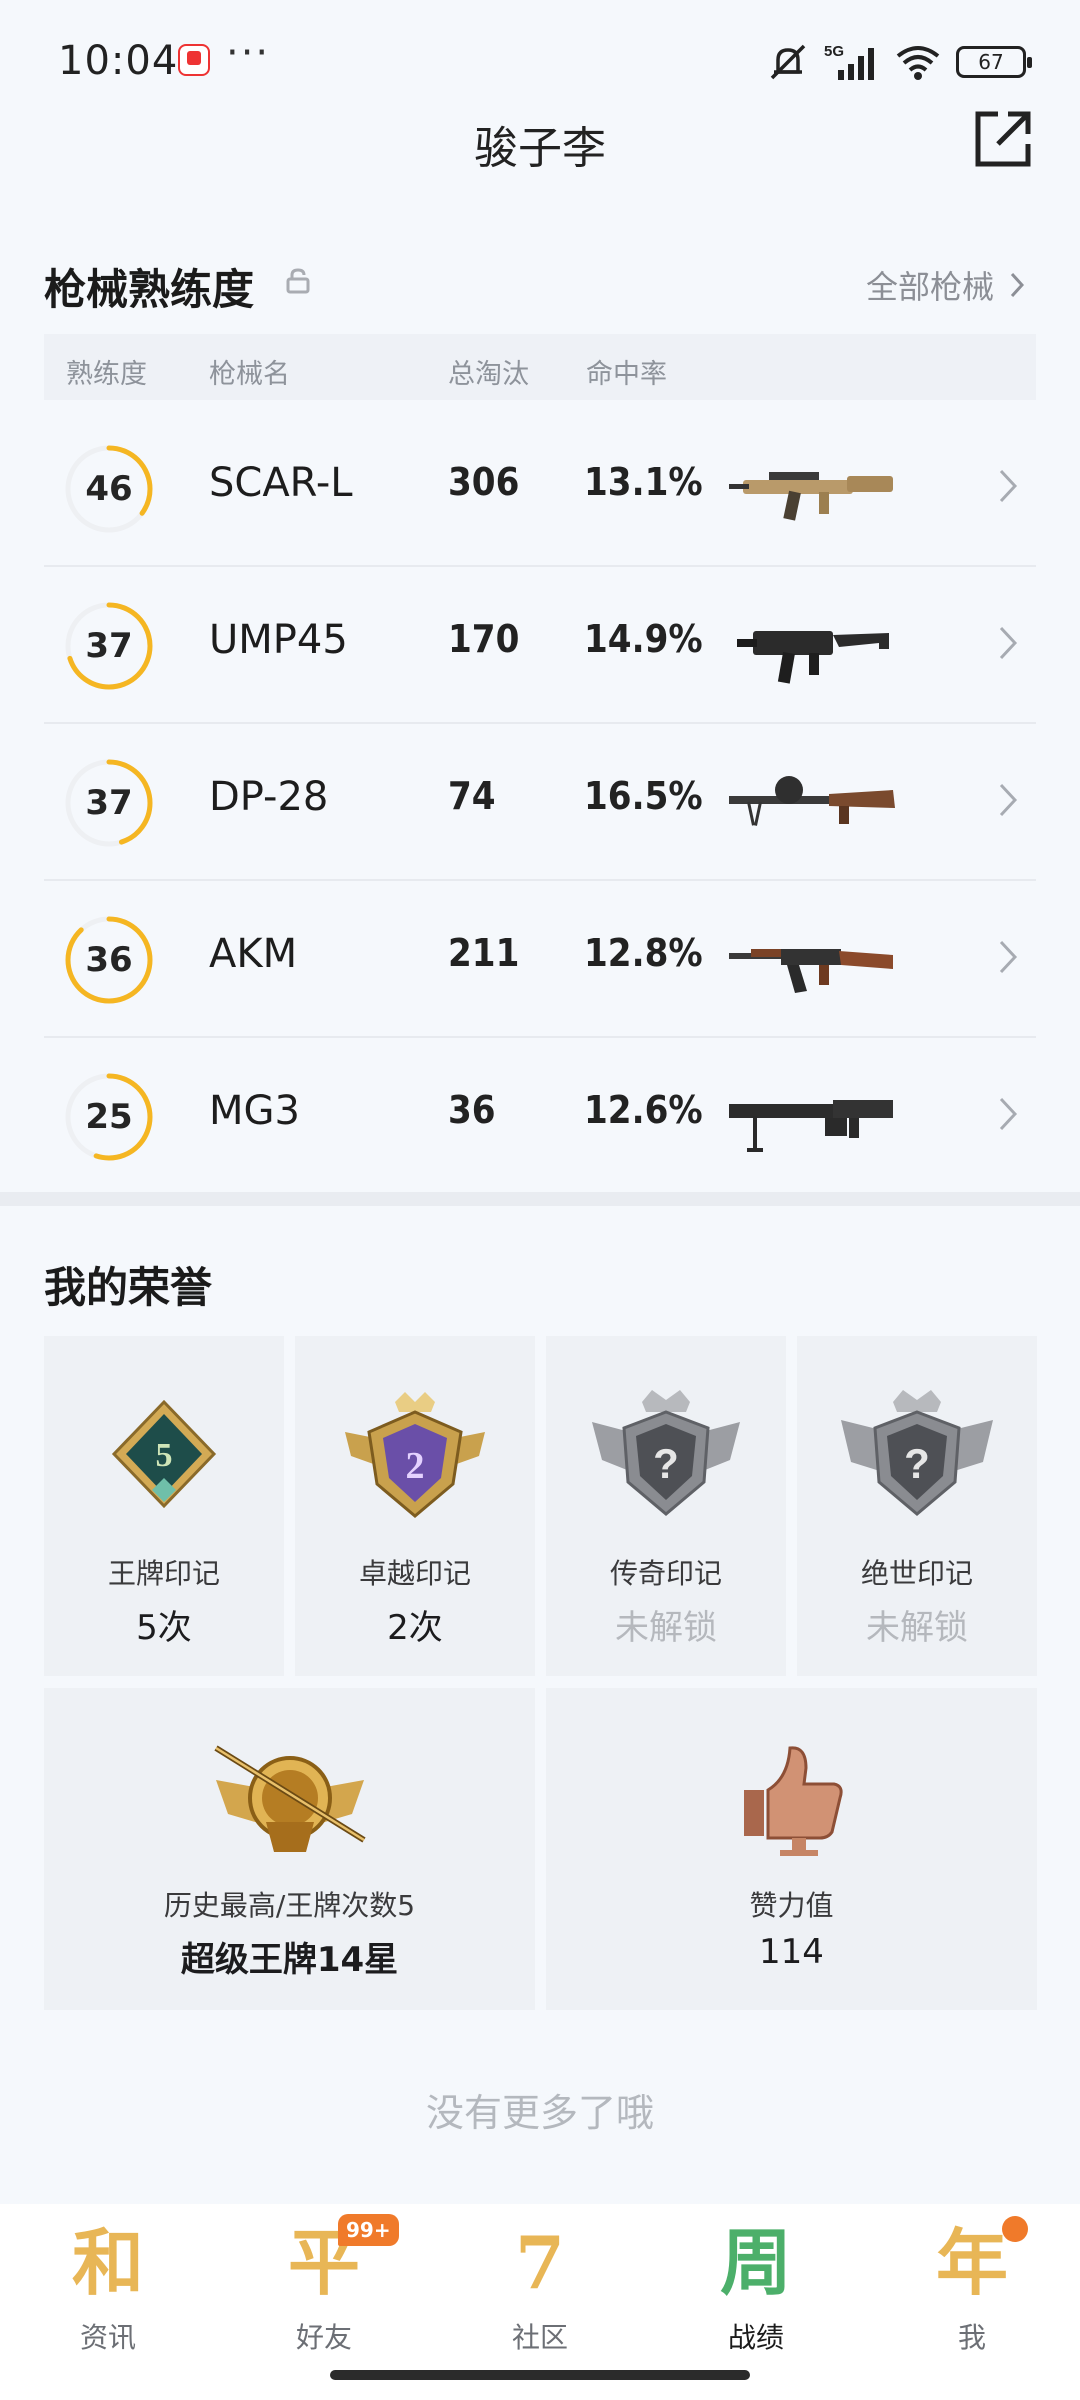 This screenshot has height=2400, width=1080. I want to click on honor-label: 卓越印记, so click(414, 1573).